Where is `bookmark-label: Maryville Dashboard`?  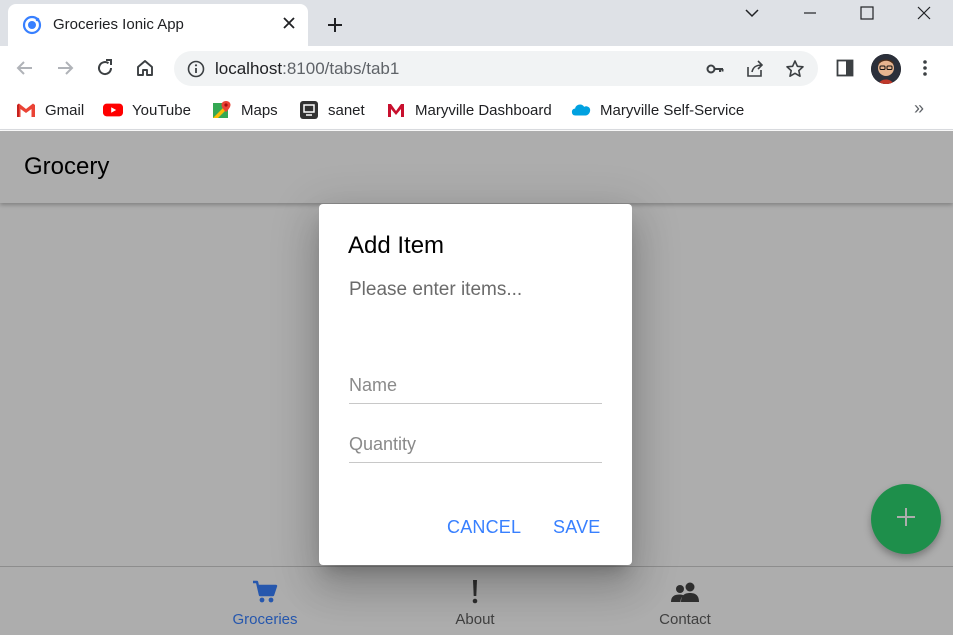 bookmark-label: Maryville Dashboard is located at coordinates (483, 110).